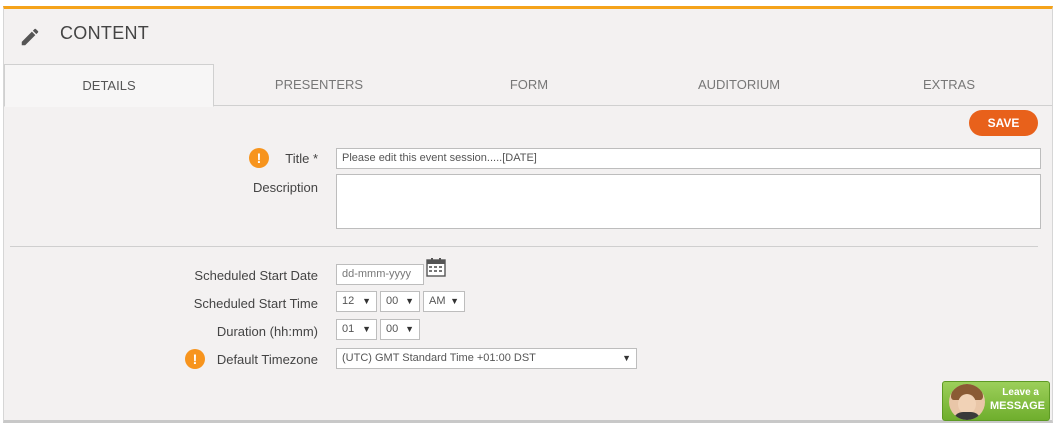  What do you see at coordinates (688, 201) in the screenshot?
I see `description-textarea` at bounding box center [688, 201].